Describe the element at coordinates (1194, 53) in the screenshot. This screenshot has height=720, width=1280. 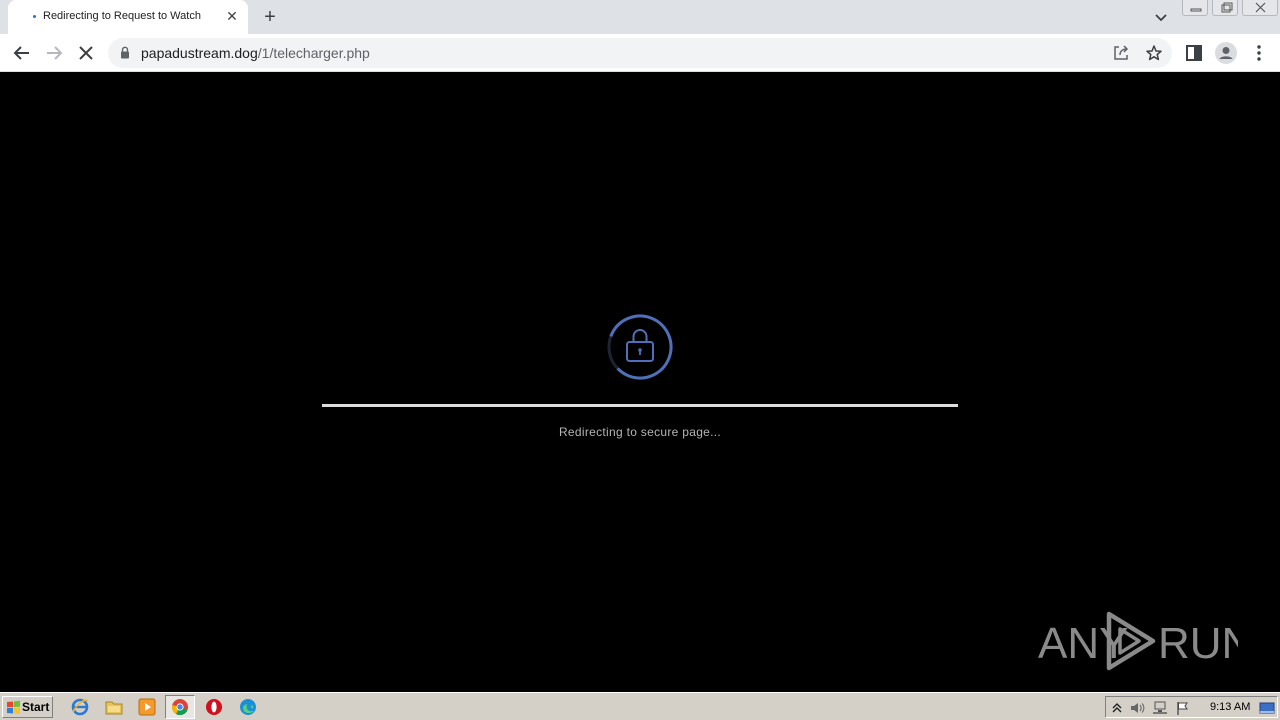
I see `side-panel-icon` at that location.